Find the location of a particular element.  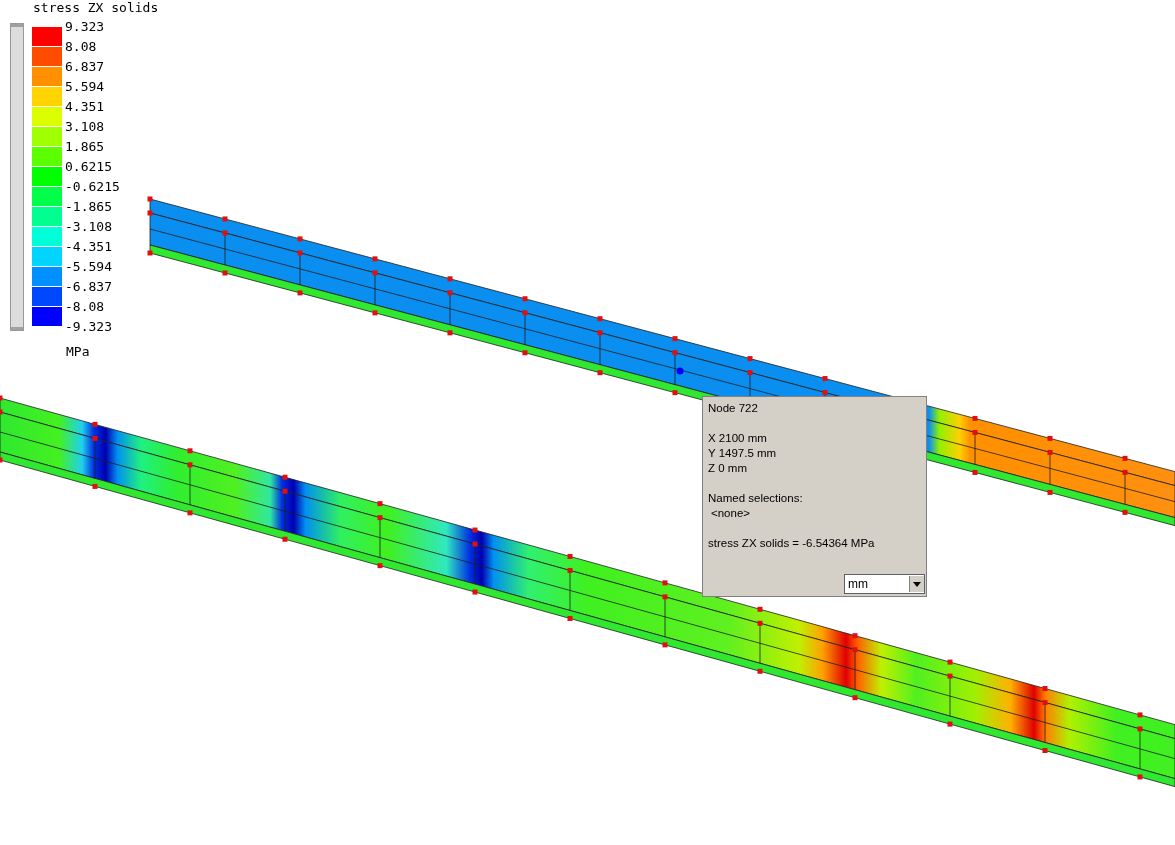

legend-value: -1.865 is located at coordinates (89, 207).